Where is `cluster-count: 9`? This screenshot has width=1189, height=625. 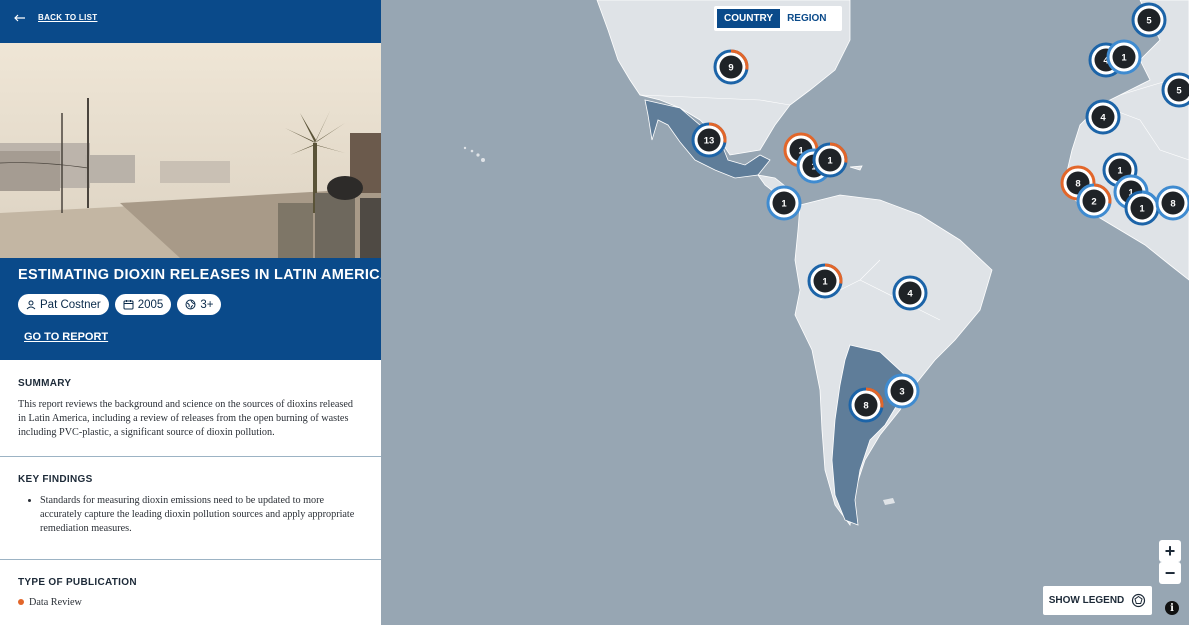
cluster-count: 9 is located at coordinates (730, 68).